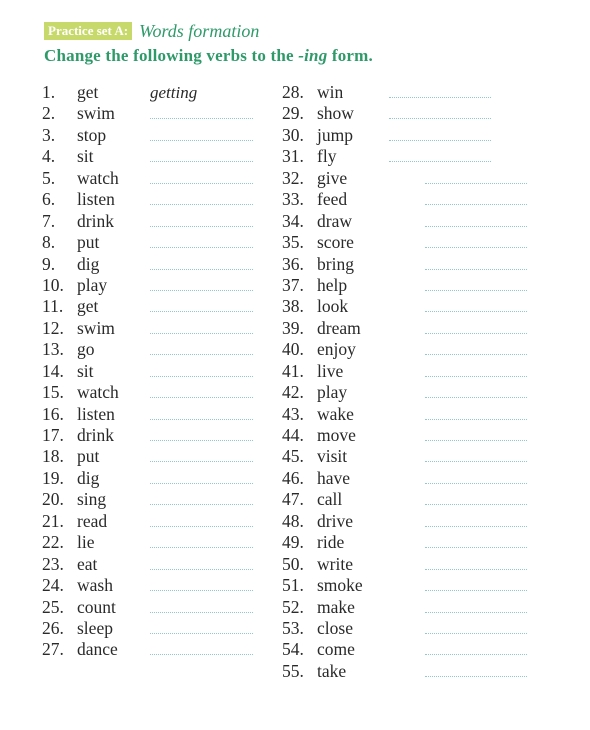 The image size is (590, 730). Describe the element at coordinates (147, 649) in the screenshot. I see `exercise-item: 27. dance` at that location.